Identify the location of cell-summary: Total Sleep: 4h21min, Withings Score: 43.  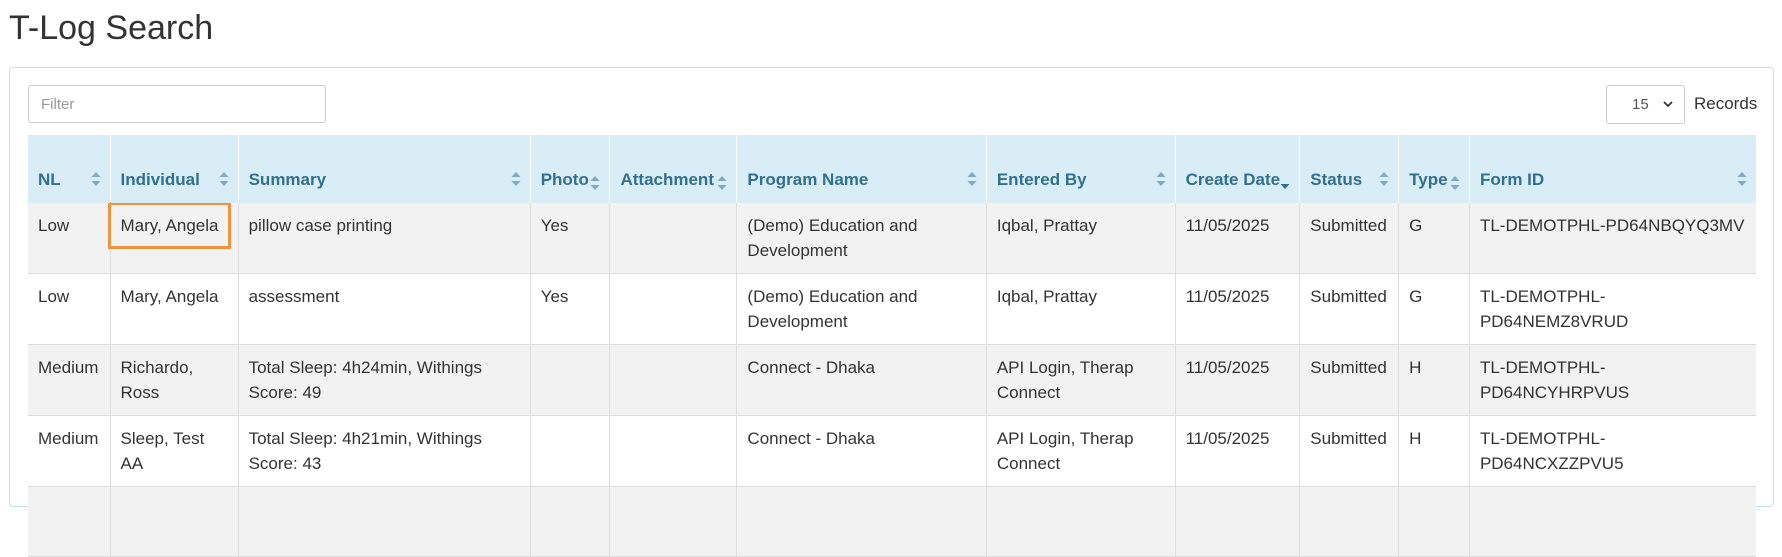
(384, 451).